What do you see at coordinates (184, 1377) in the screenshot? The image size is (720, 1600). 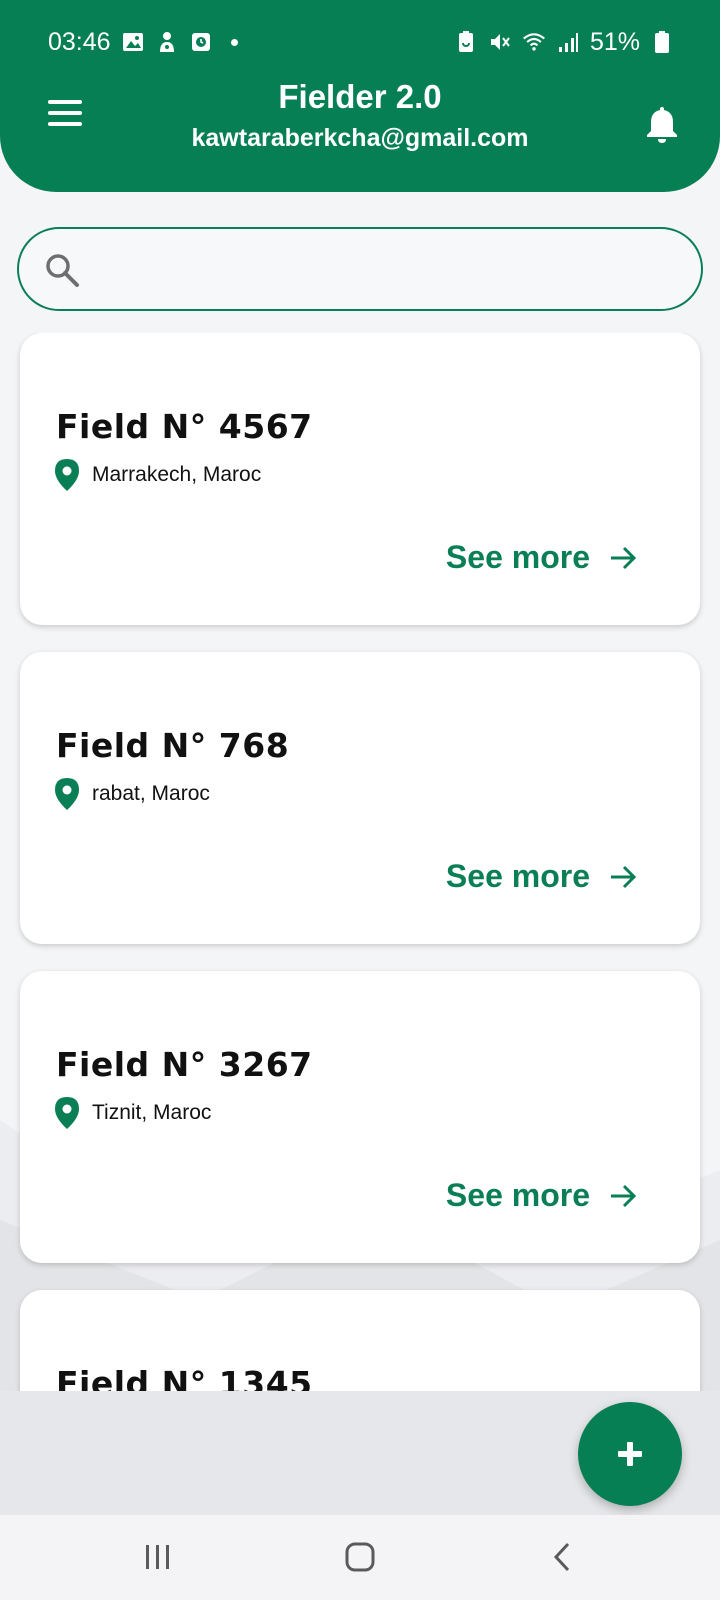 I see `field-title: Field N° 1345` at bounding box center [184, 1377].